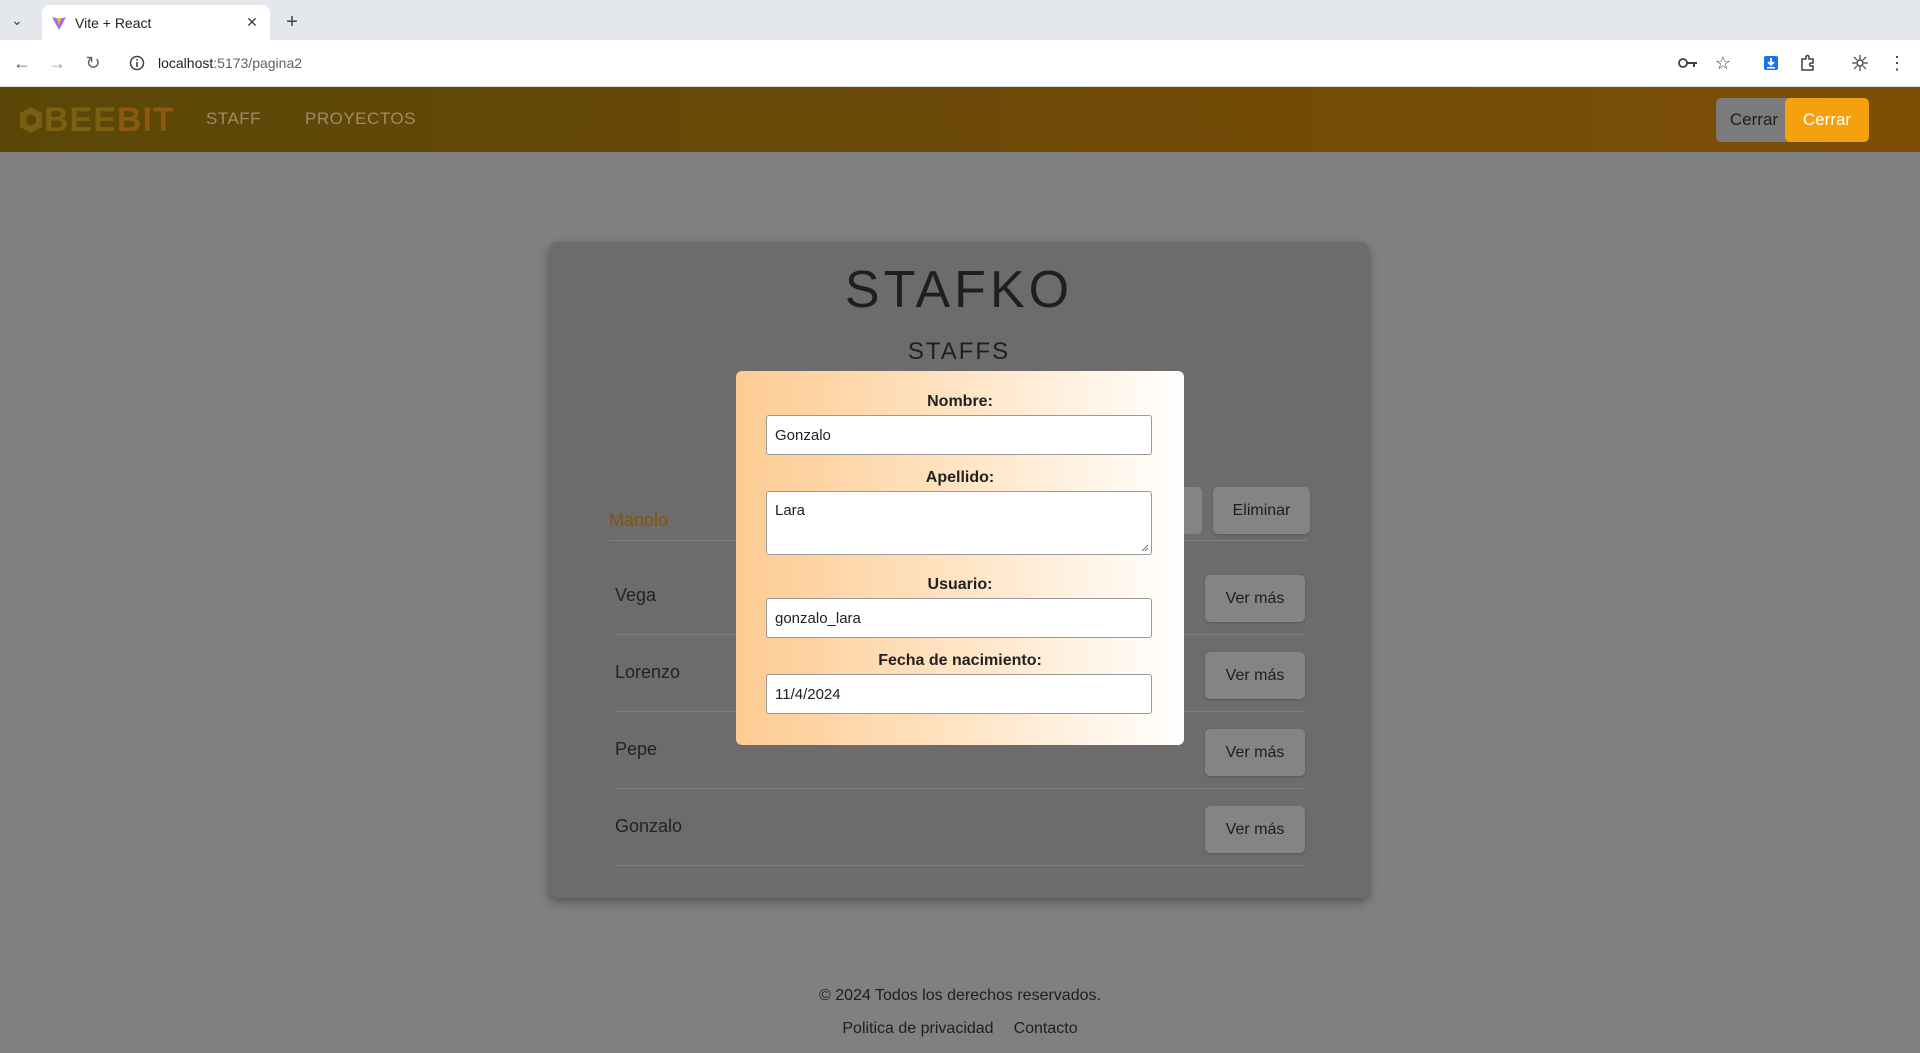 This screenshot has height=1053, width=1920. I want to click on tab-title: Vite + React, so click(113, 22).